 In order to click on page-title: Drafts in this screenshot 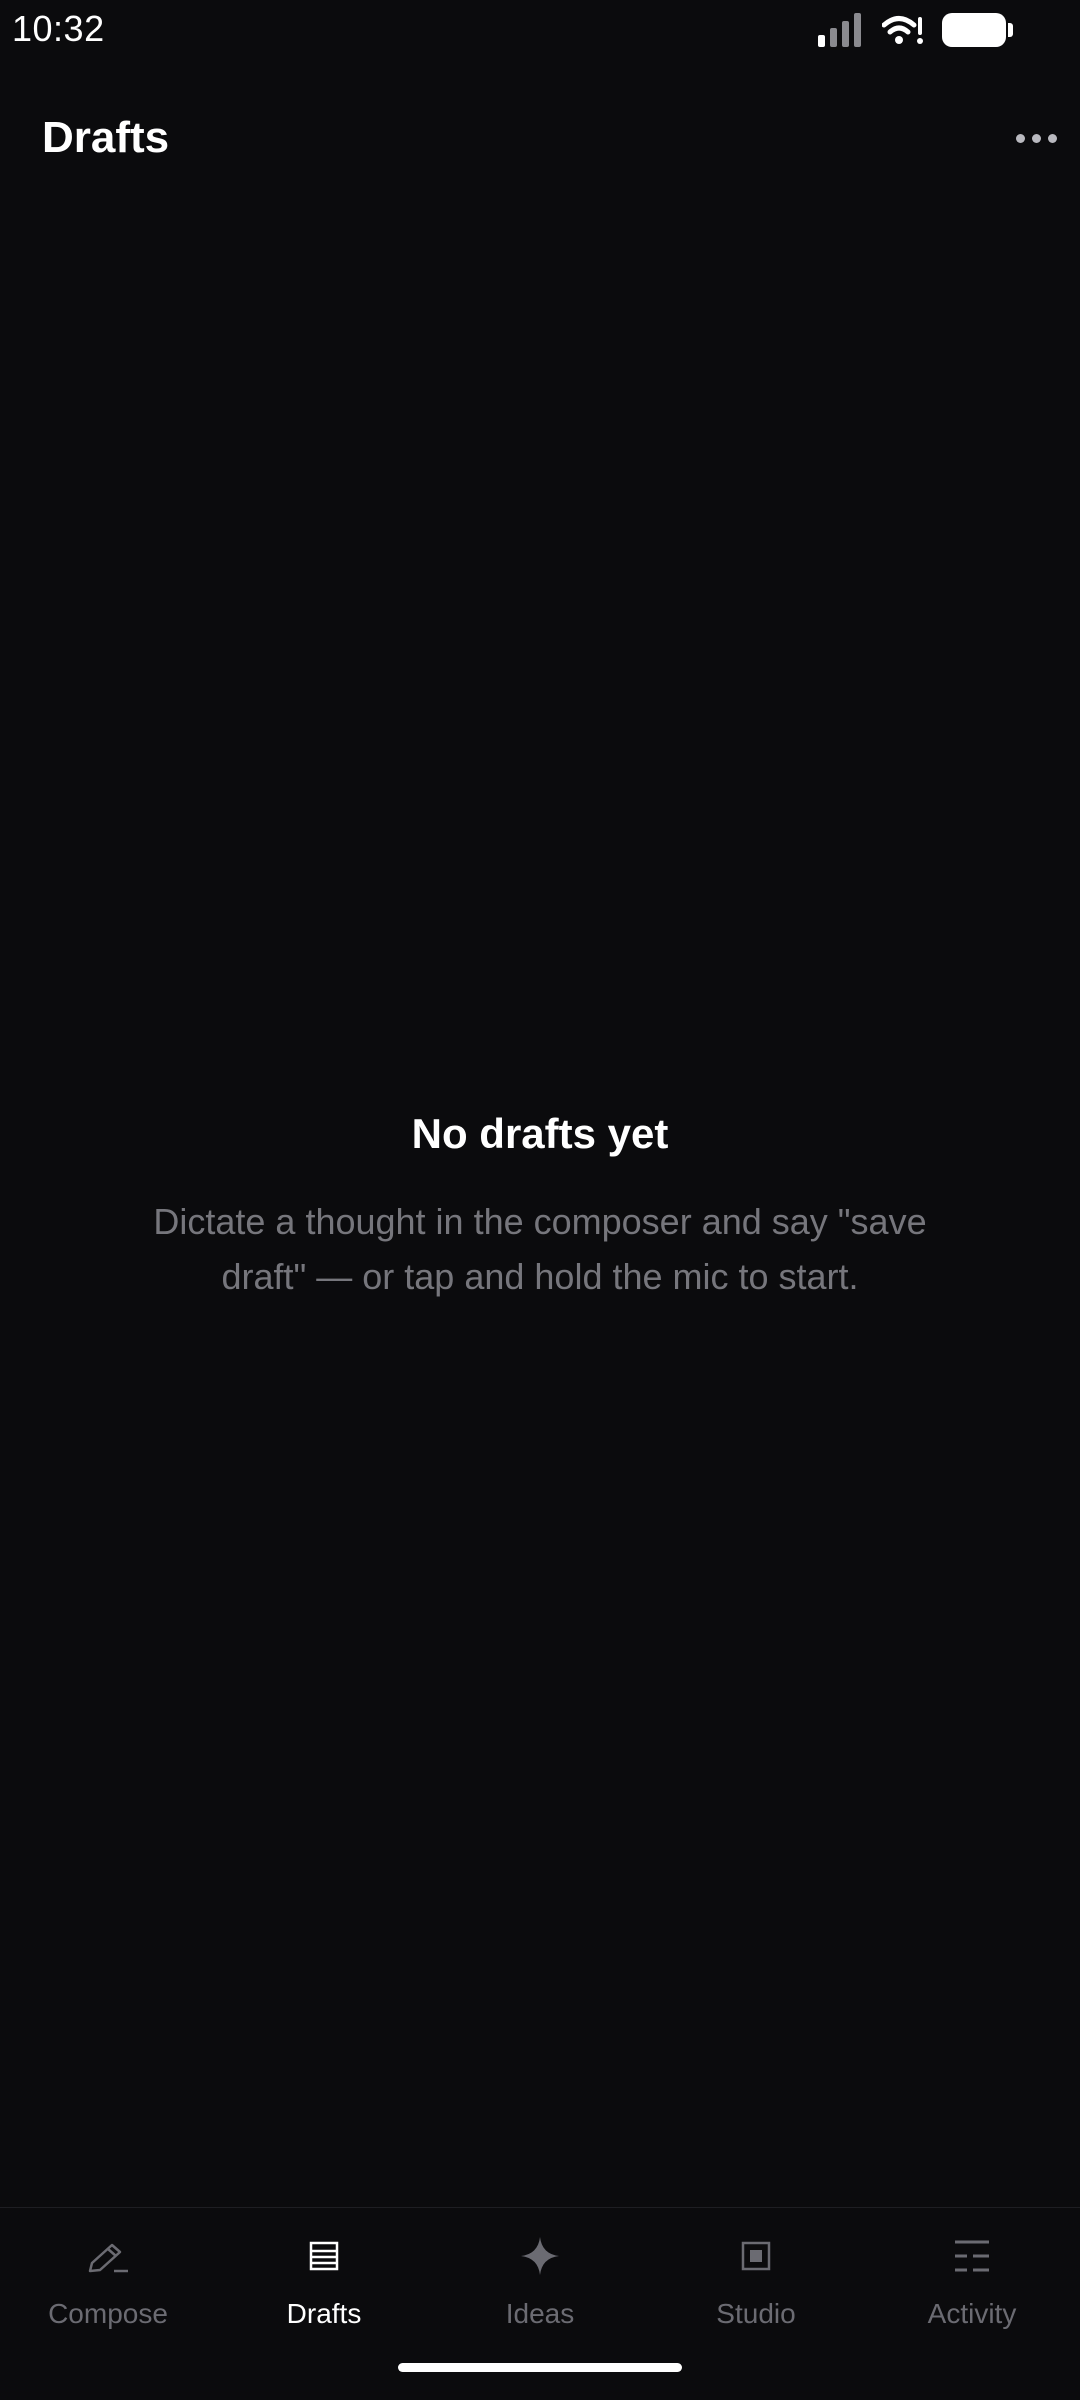, I will do `click(106, 137)`.